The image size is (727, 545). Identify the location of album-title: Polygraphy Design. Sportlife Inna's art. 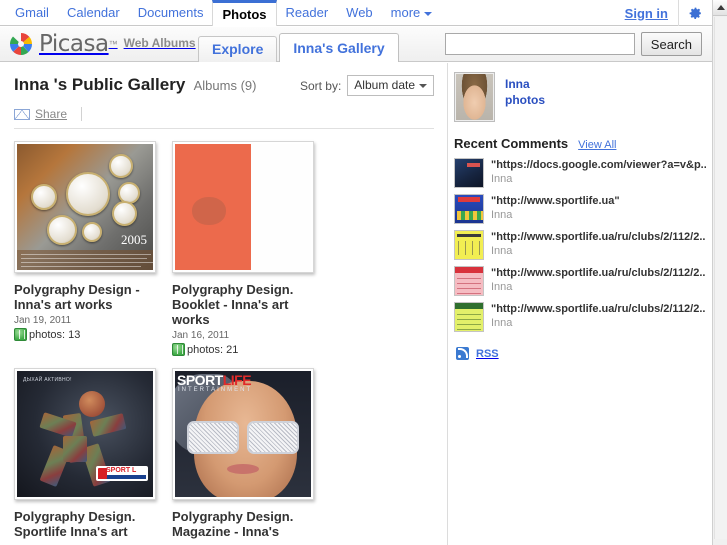
(89, 524).